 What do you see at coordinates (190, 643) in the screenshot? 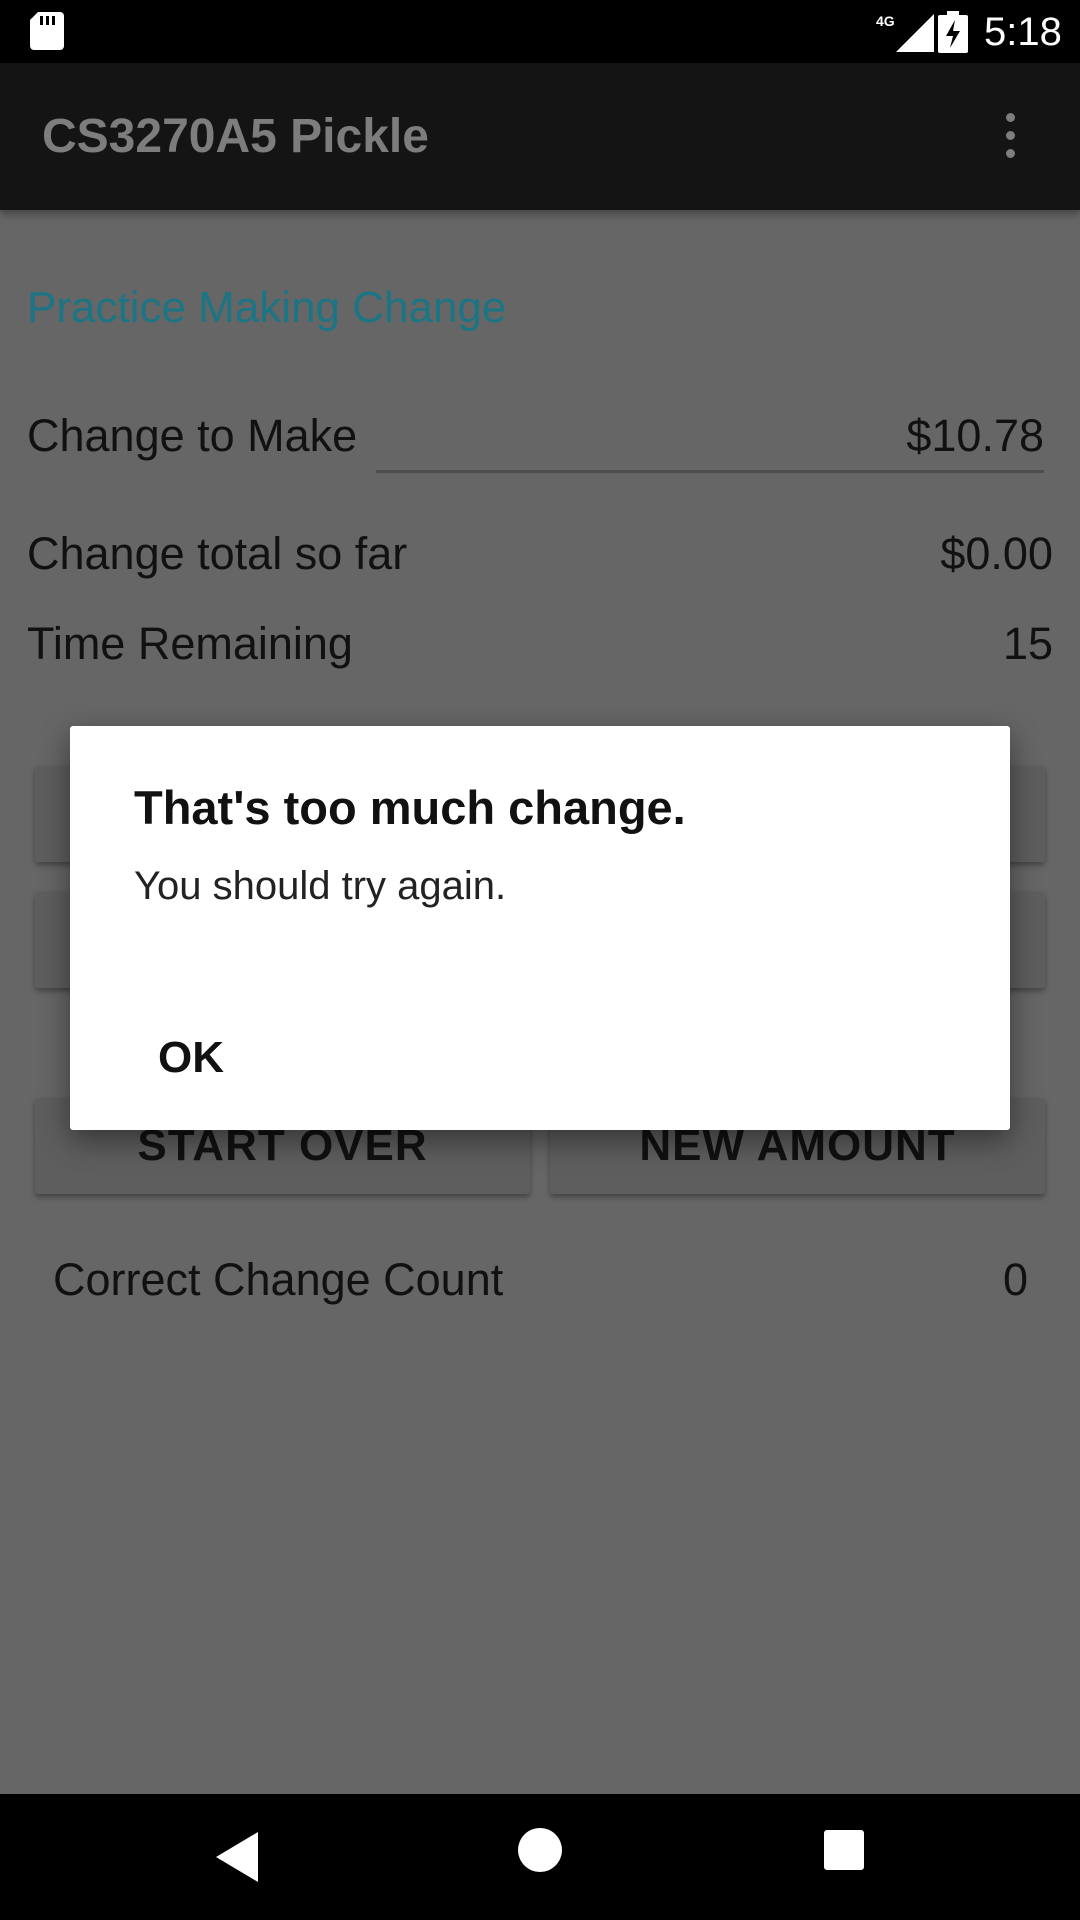
I see `time-remaining-label: Time Remaining` at bounding box center [190, 643].